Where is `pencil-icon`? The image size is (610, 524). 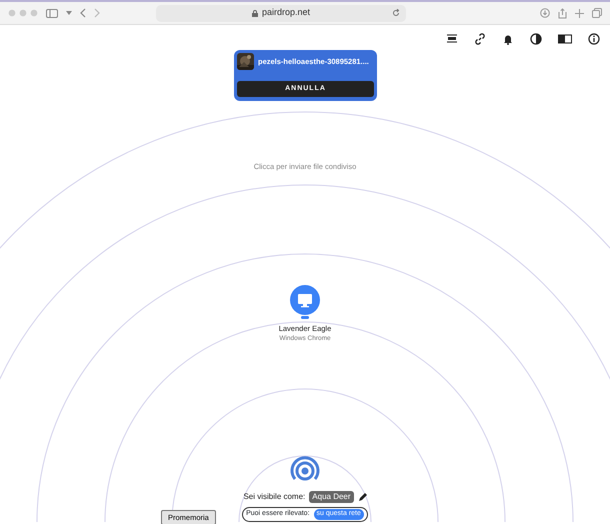
pencil-icon is located at coordinates (362, 497).